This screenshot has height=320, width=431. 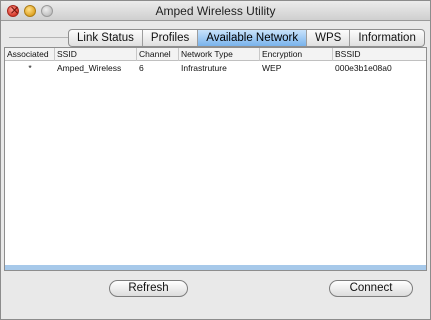 I want to click on column-header-network-type: Network Type, so click(x=219, y=54).